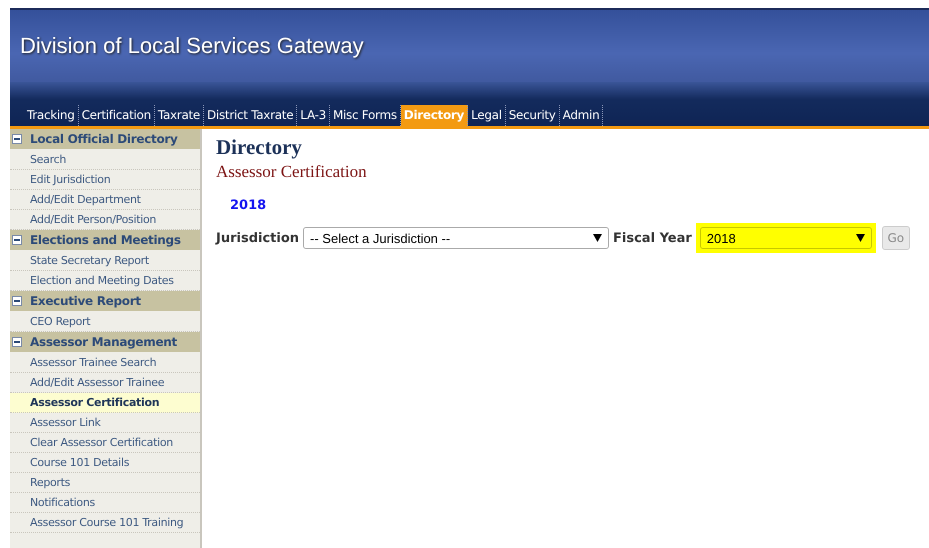  I want to click on sidebar-item: Assessor Certification, so click(105, 403).